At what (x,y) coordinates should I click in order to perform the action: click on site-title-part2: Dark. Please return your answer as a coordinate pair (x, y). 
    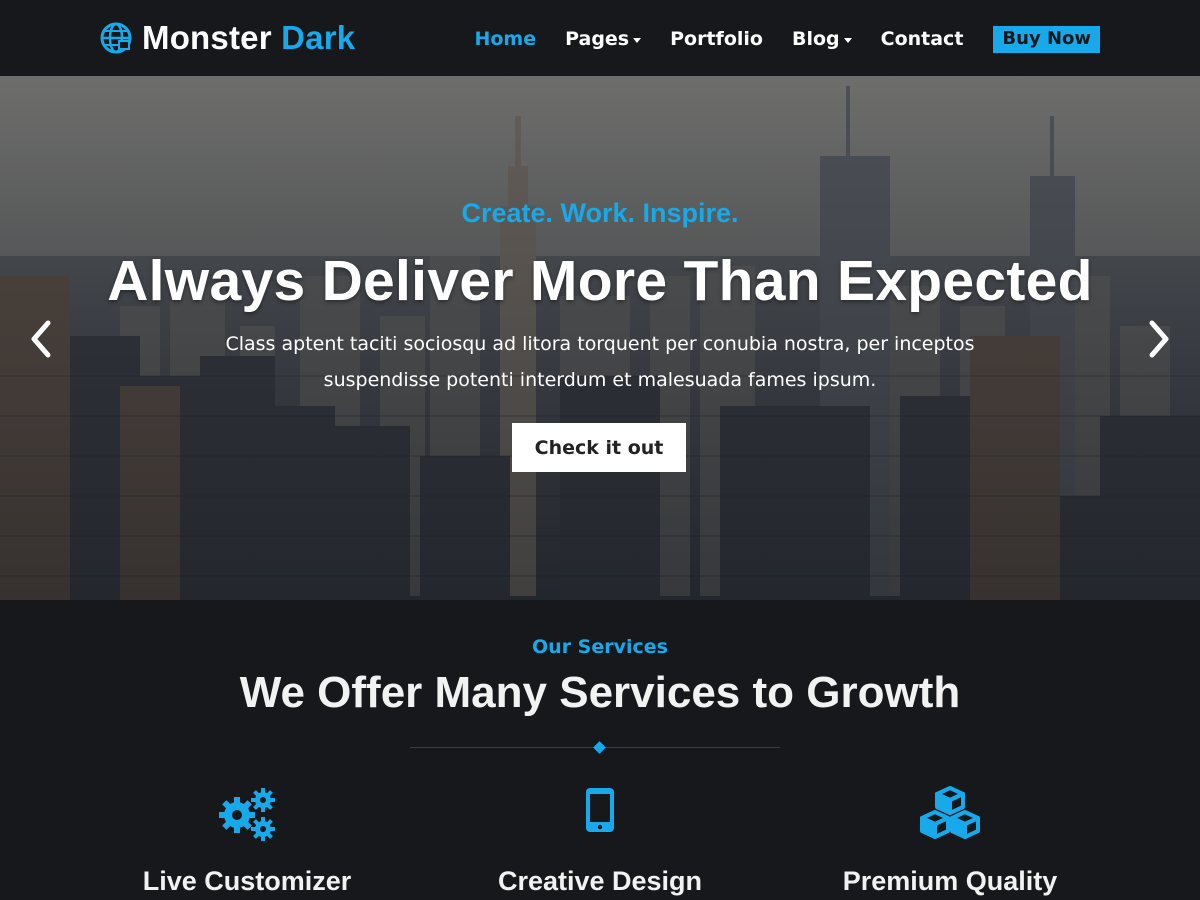
    Looking at the image, I should click on (318, 37).